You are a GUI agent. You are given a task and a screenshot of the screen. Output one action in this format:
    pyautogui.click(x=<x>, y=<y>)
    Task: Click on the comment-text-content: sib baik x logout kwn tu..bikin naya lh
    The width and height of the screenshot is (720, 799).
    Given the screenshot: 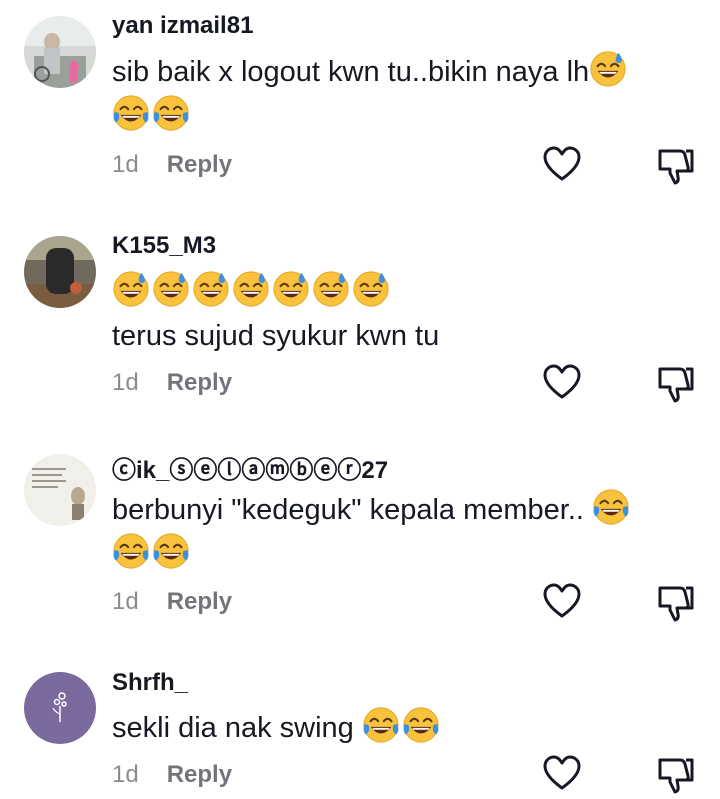 What is the action you would take?
    pyautogui.click(x=351, y=72)
    